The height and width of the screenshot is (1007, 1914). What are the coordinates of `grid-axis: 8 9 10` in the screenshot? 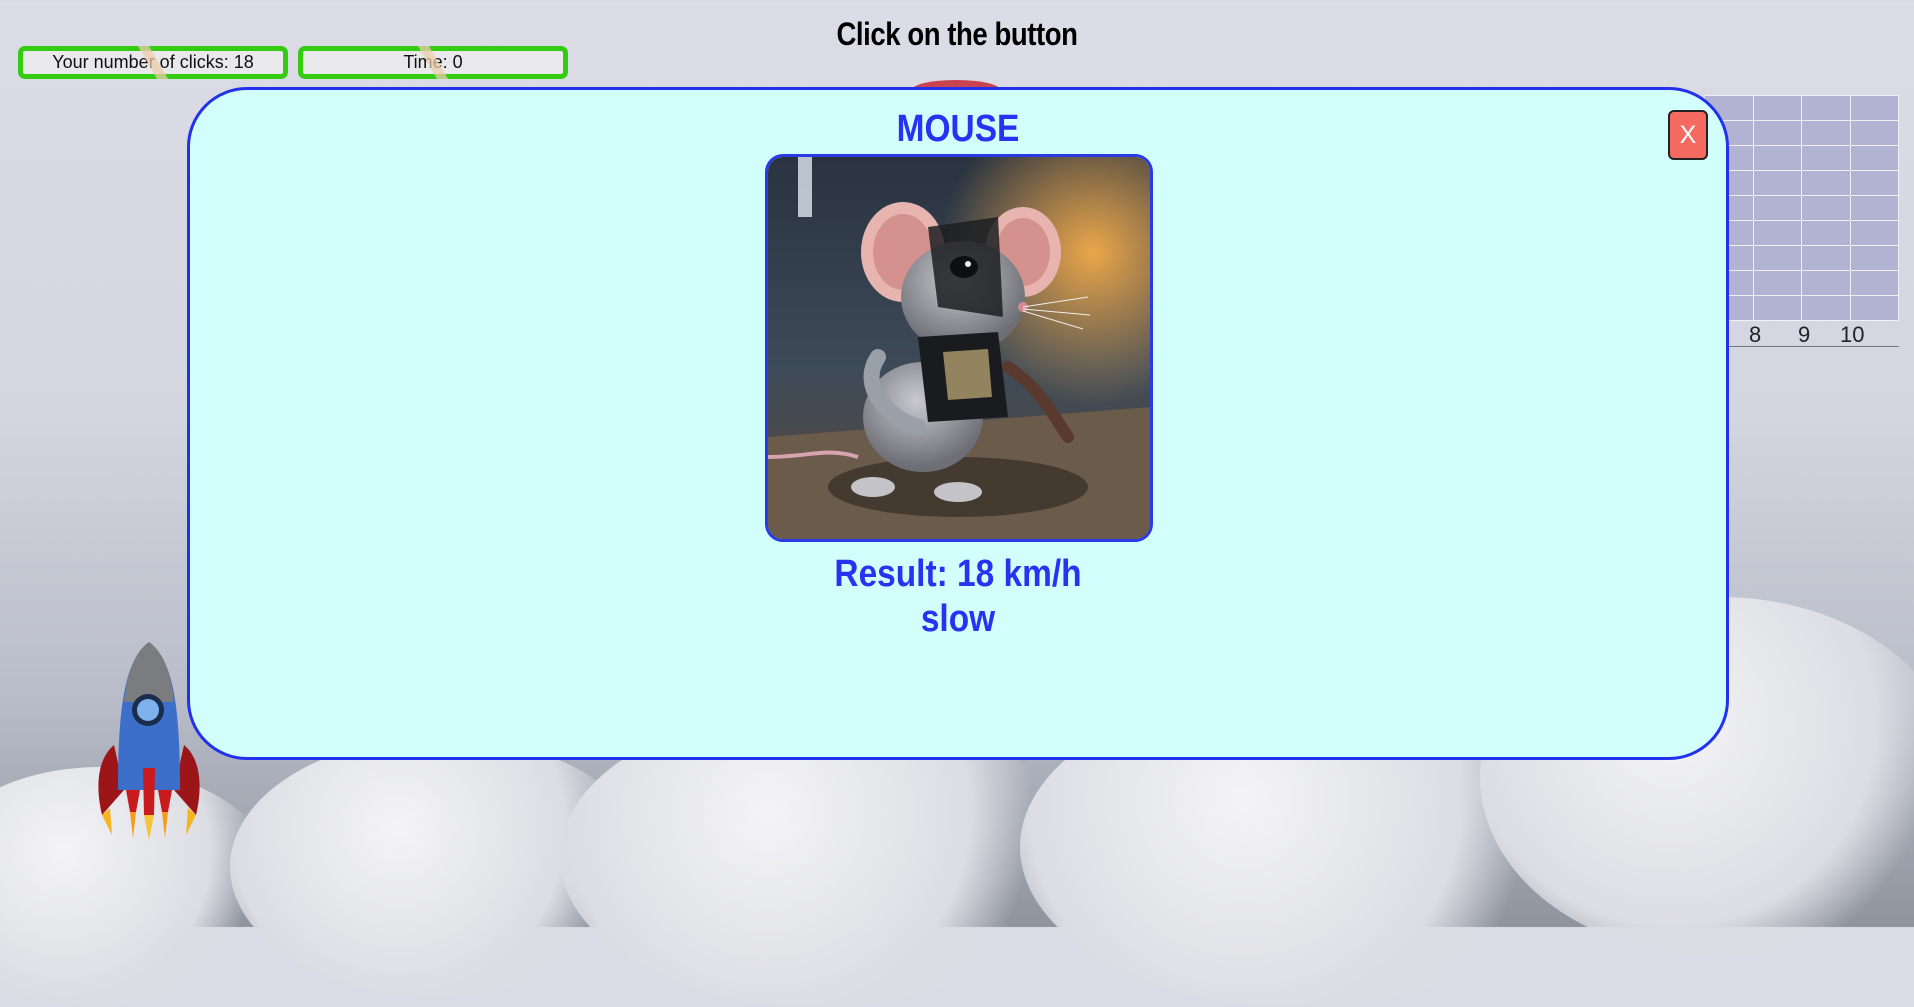 It's located at (1802, 334).